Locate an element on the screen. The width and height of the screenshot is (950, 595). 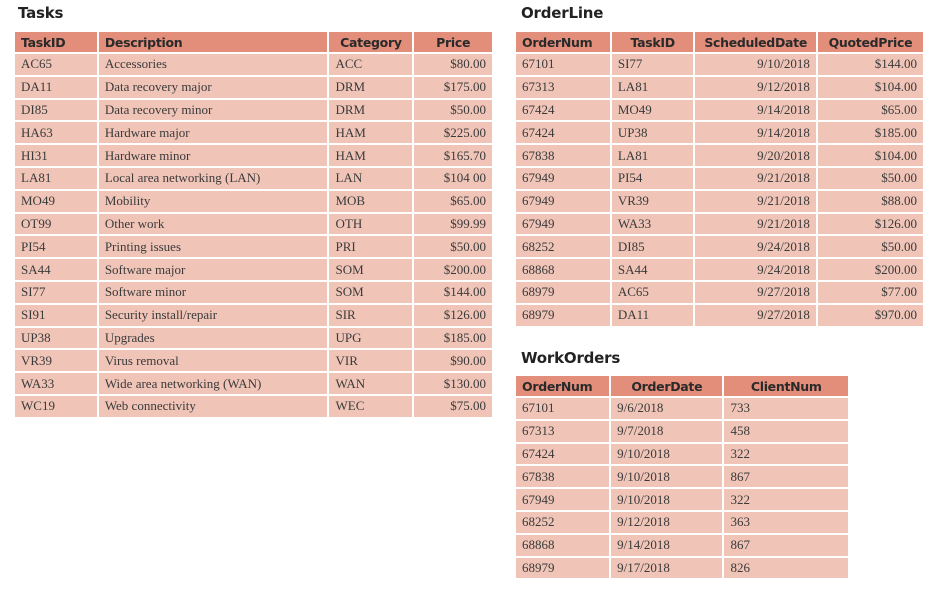
scheduled-date-cell: 9/21/2018 is located at coordinates (755, 224).